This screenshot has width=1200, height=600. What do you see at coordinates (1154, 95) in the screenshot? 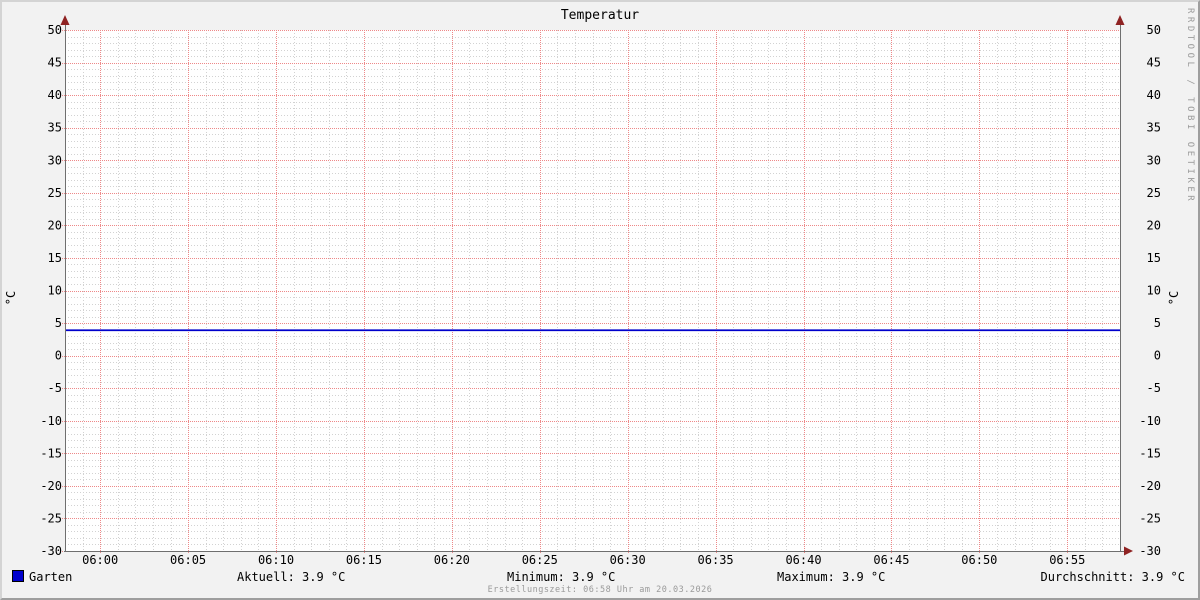
I see `y-tick-label-right: 40` at bounding box center [1154, 95].